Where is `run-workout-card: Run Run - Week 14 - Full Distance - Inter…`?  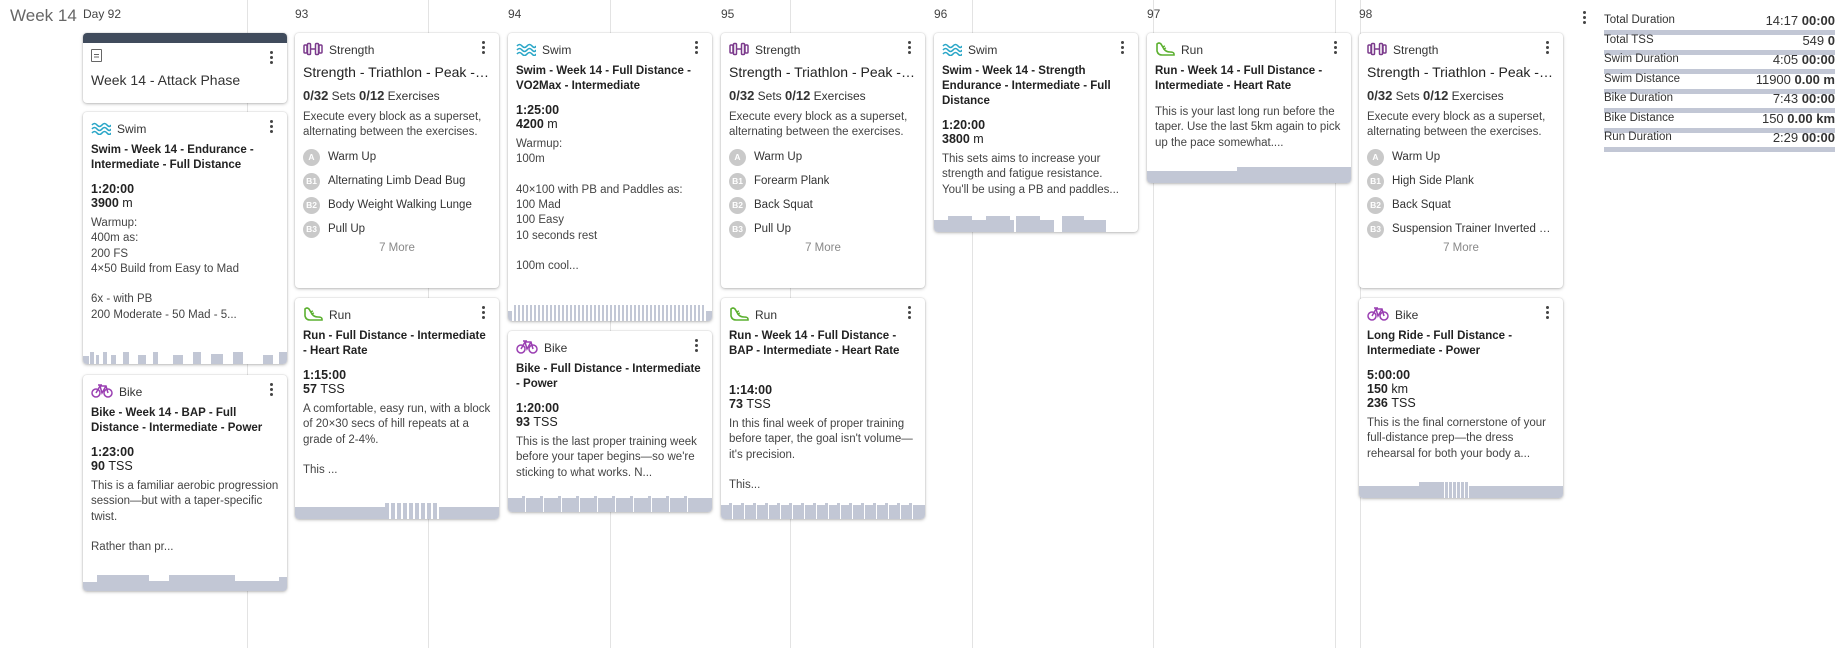 run-workout-card: Run Run - Week 14 - Full Distance - Inter… is located at coordinates (1249, 108).